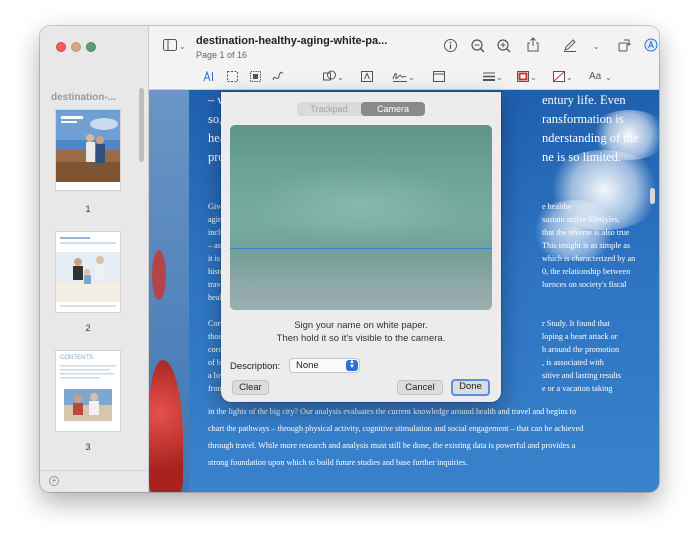 This screenshot has height=547, width=700. Describe the element at coordinates (209, 76) in the screenshot. I see `text-select-icon` at that location.